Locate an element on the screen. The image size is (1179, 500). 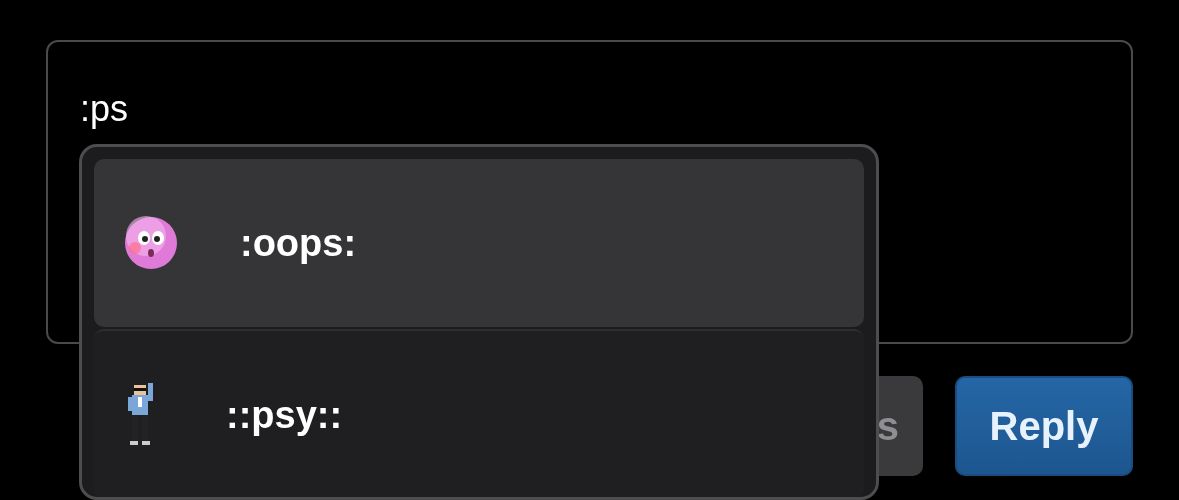
blushing-face-icon is located at coordinates (151, 243).